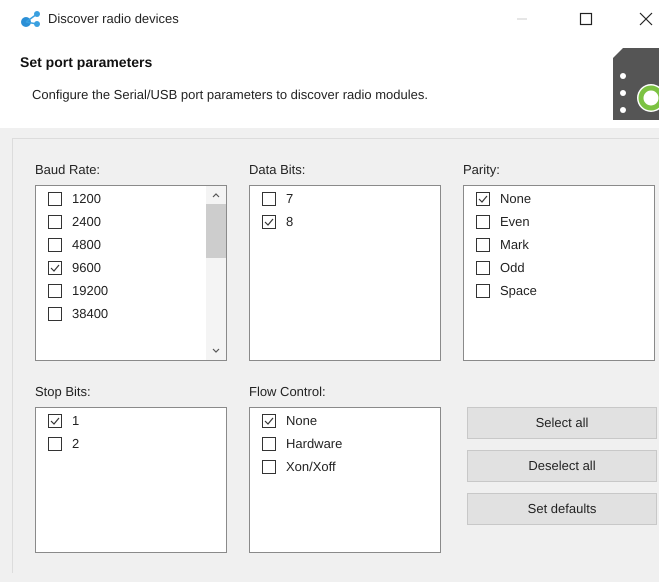  Describe the element at coordinates (288, 392) in the screenshot. I see `group-label: Flow Control:` at that location.